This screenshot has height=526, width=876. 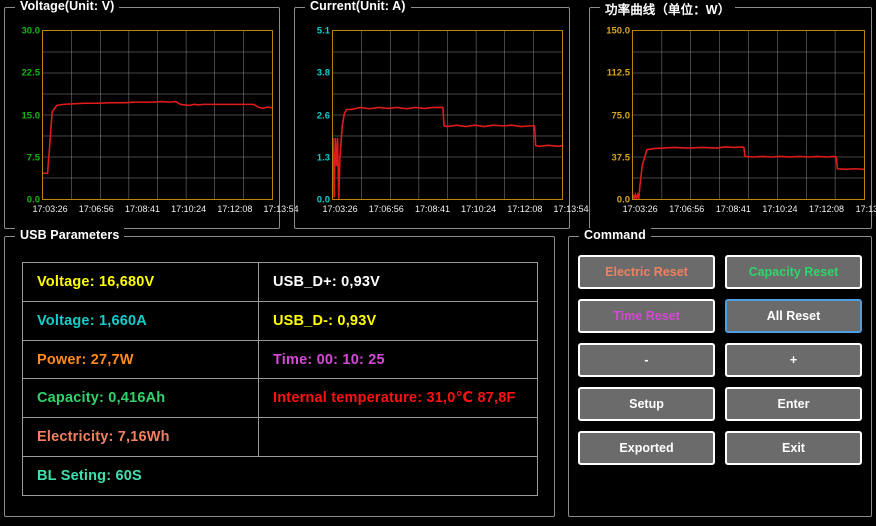 I want to click on current-y-axis: 5.1 3.8 2.6 1.3 0.0, so click(x=312, y=116).